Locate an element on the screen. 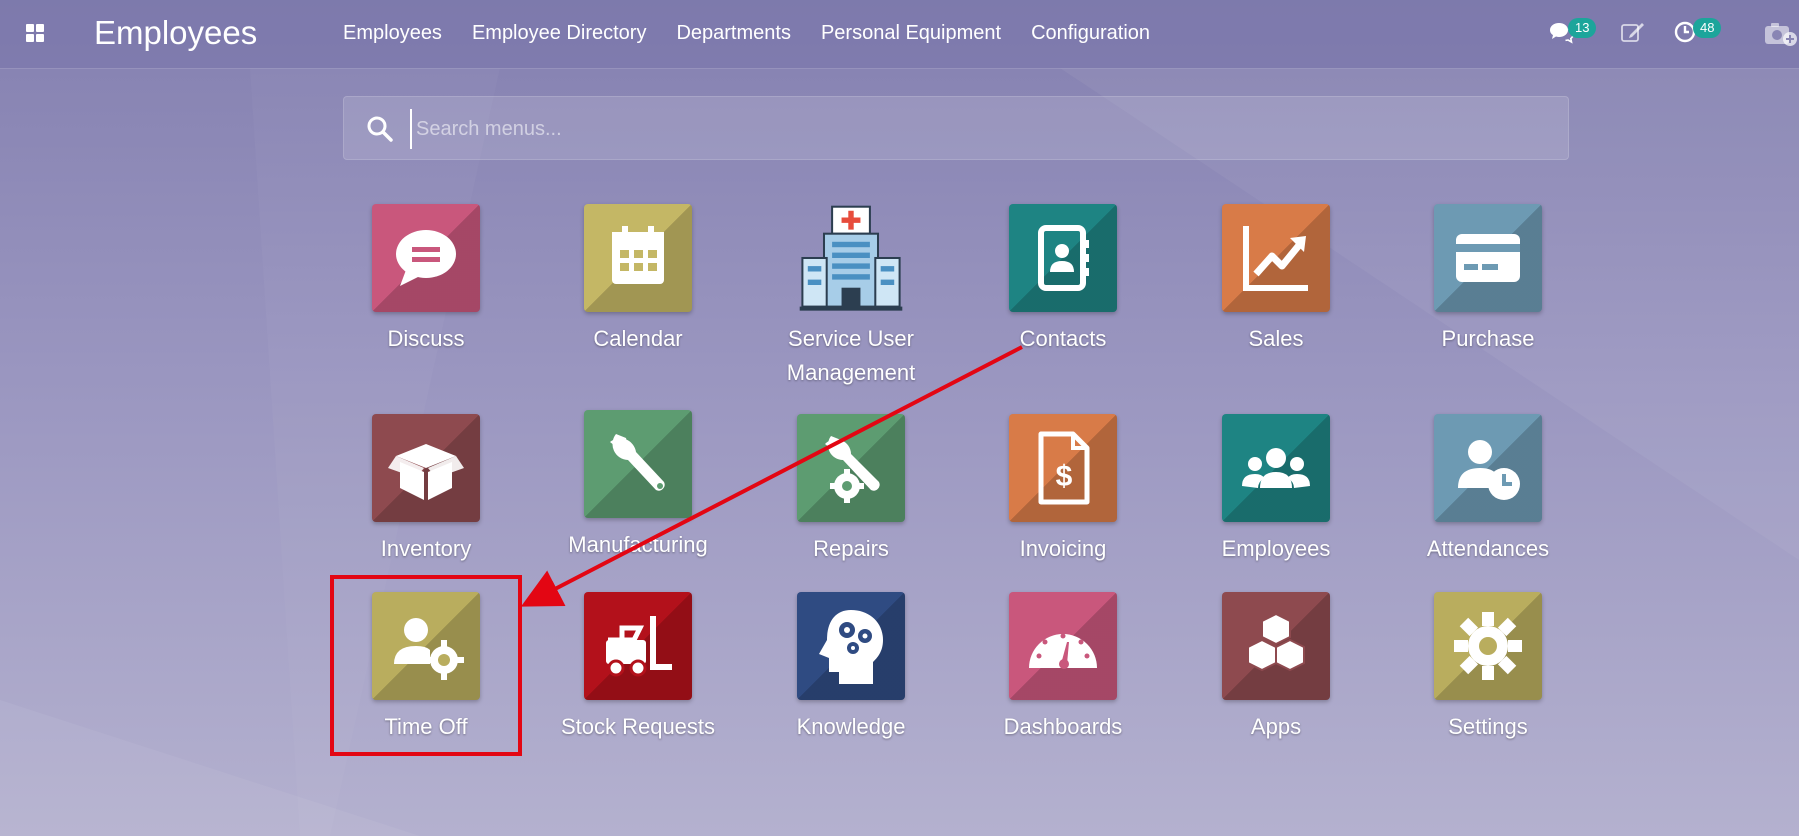  app-icon-sales is located at coordinates (1276, 258).